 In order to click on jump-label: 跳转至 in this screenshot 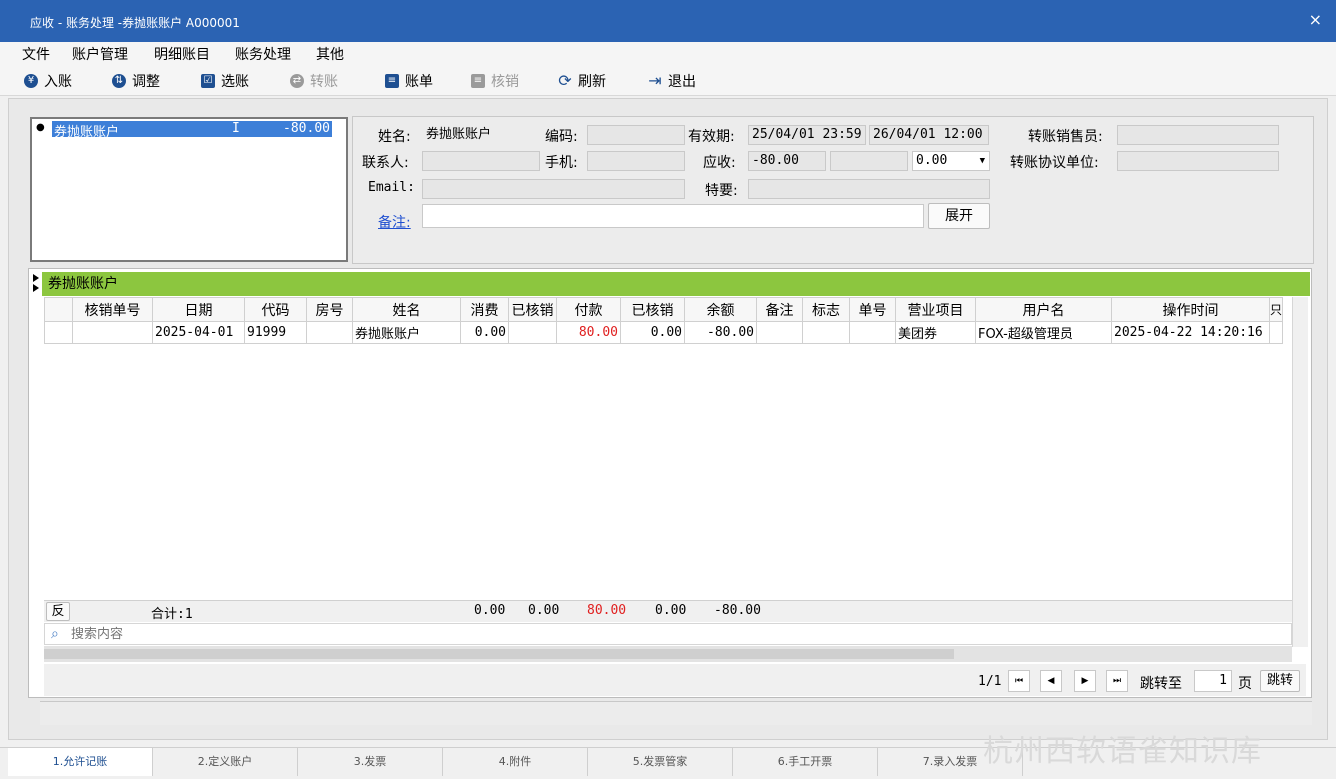, I will do `click(1161, 684)`.